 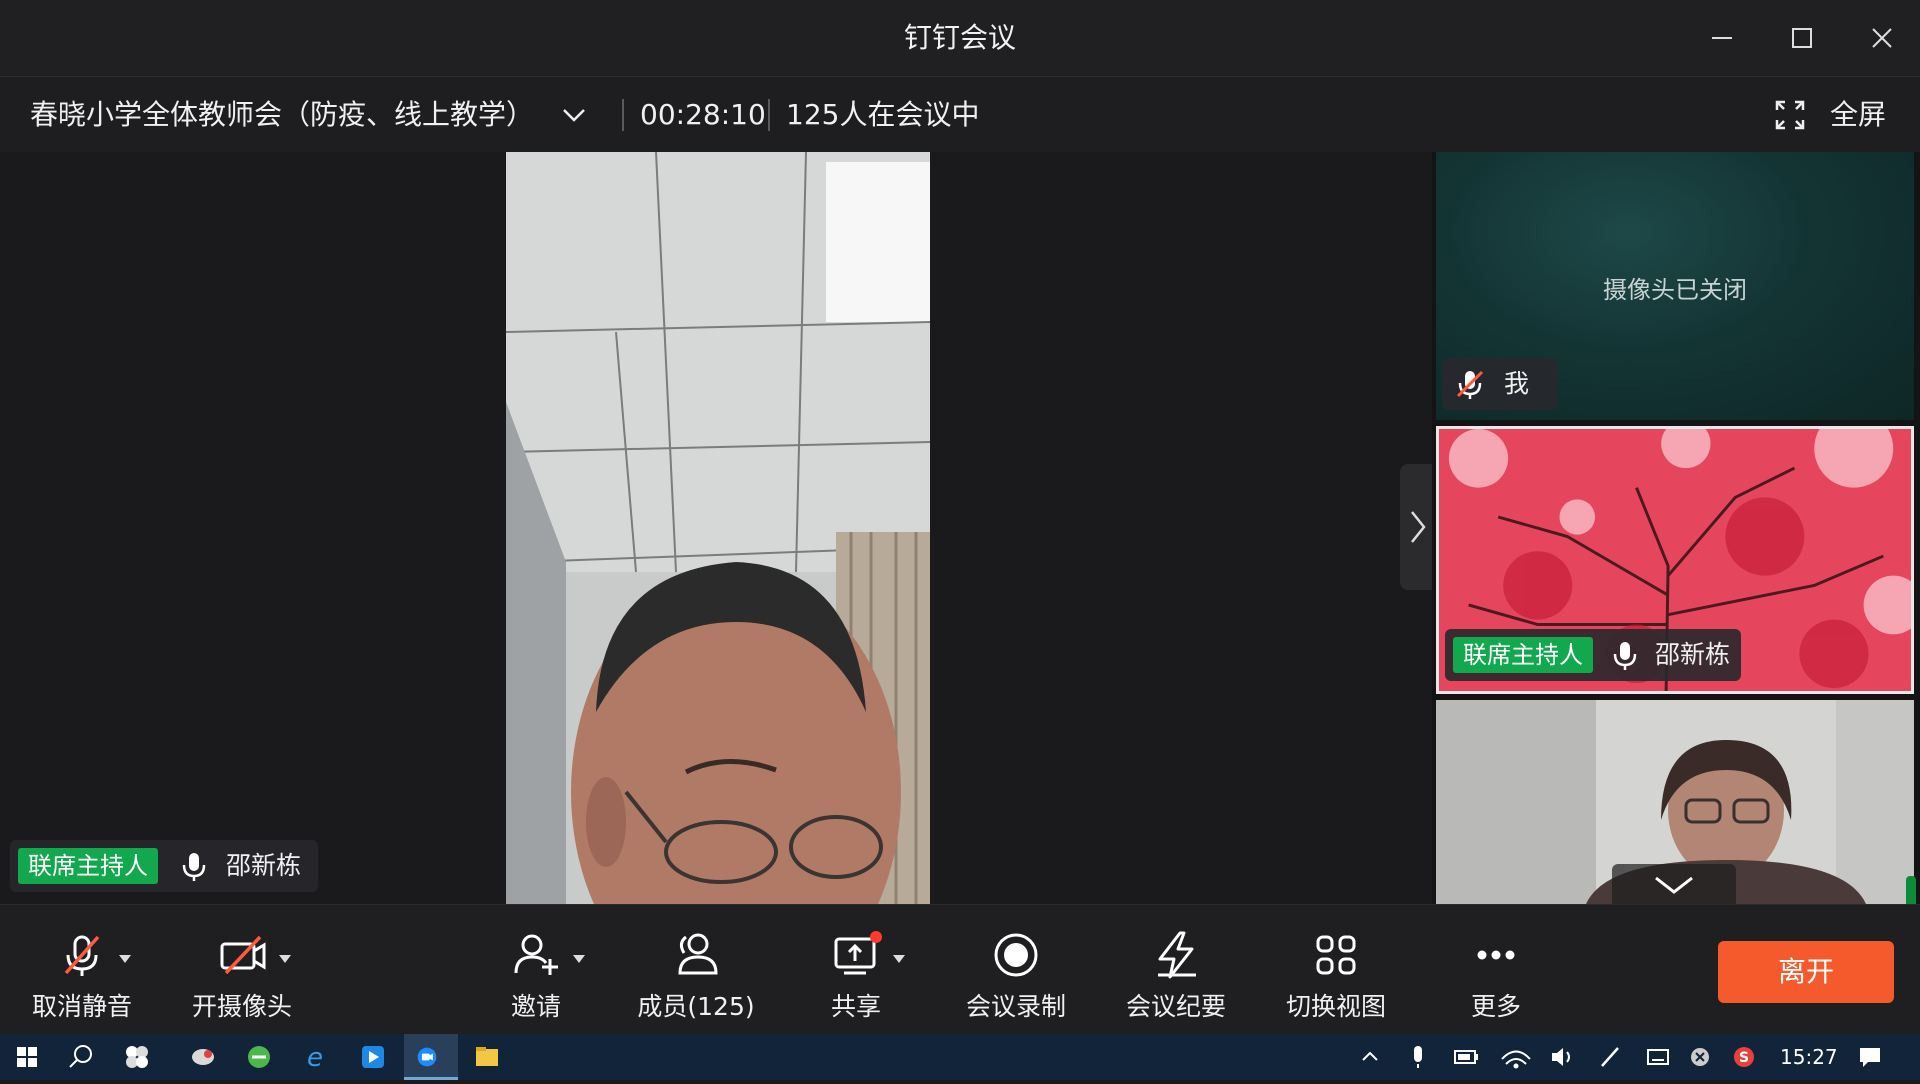 I want to click on app-bird-icon, so click(x=203, y=1057).